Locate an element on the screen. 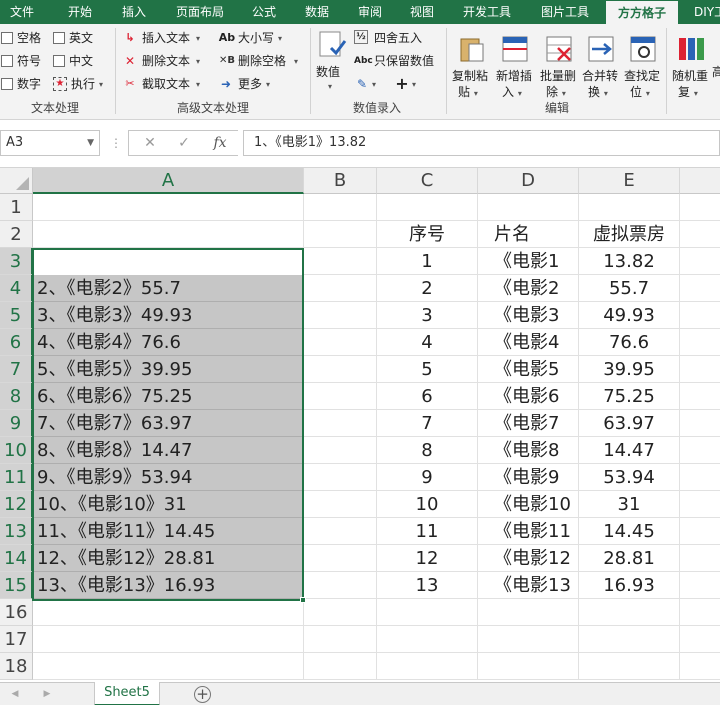  checkbox-number is located at coordinates (7, 84).